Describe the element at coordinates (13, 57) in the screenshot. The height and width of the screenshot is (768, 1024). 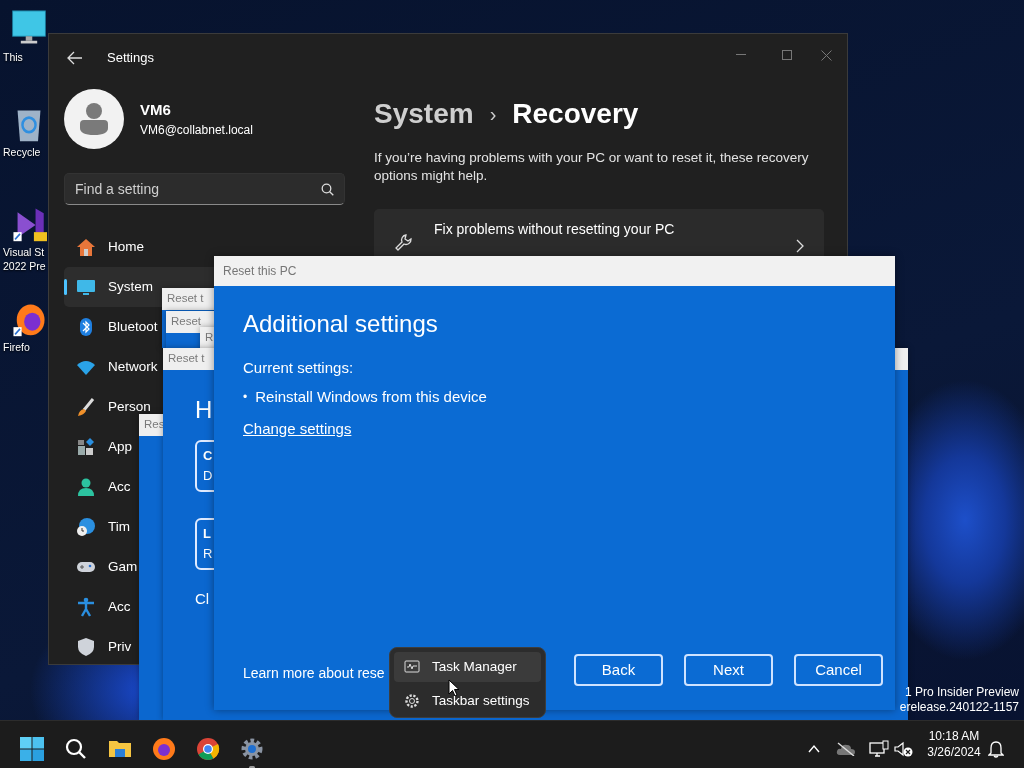
I see `desktop-icon-label: This` at that location.